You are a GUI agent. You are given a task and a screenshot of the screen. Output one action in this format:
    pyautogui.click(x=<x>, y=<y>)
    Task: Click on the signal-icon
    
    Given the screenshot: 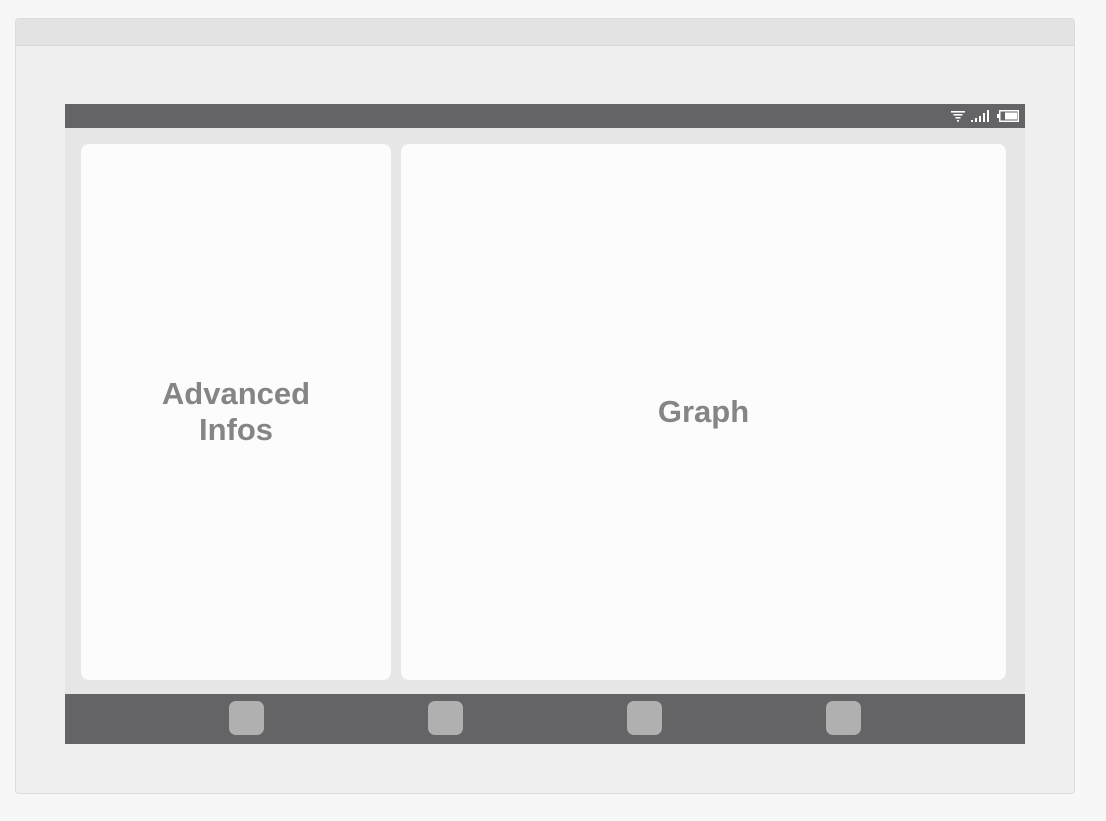 What is the action you would take?
    pyautogui.click(x=981, y=116)
    